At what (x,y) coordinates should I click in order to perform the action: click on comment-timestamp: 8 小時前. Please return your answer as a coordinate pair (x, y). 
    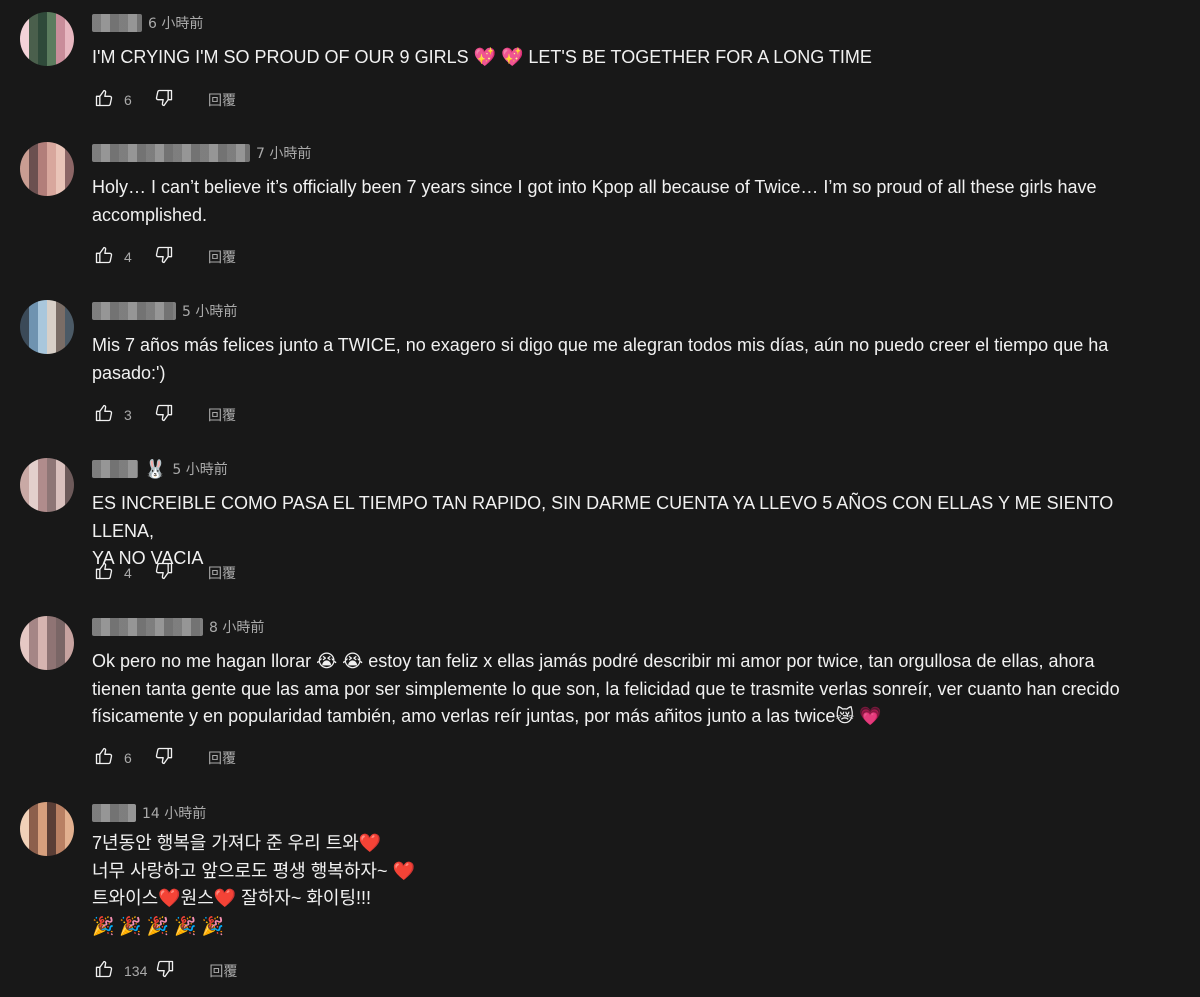
    Looking at the image, I should click on (236, 627).